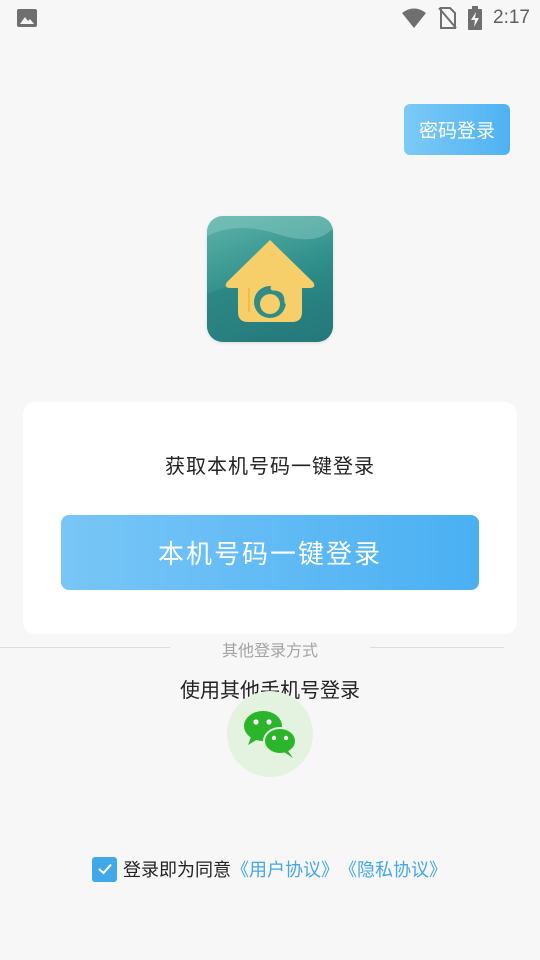 Image resolution: width=540 pixels, height=960 pixels. I want to click on app-logo, so click(270, 279).